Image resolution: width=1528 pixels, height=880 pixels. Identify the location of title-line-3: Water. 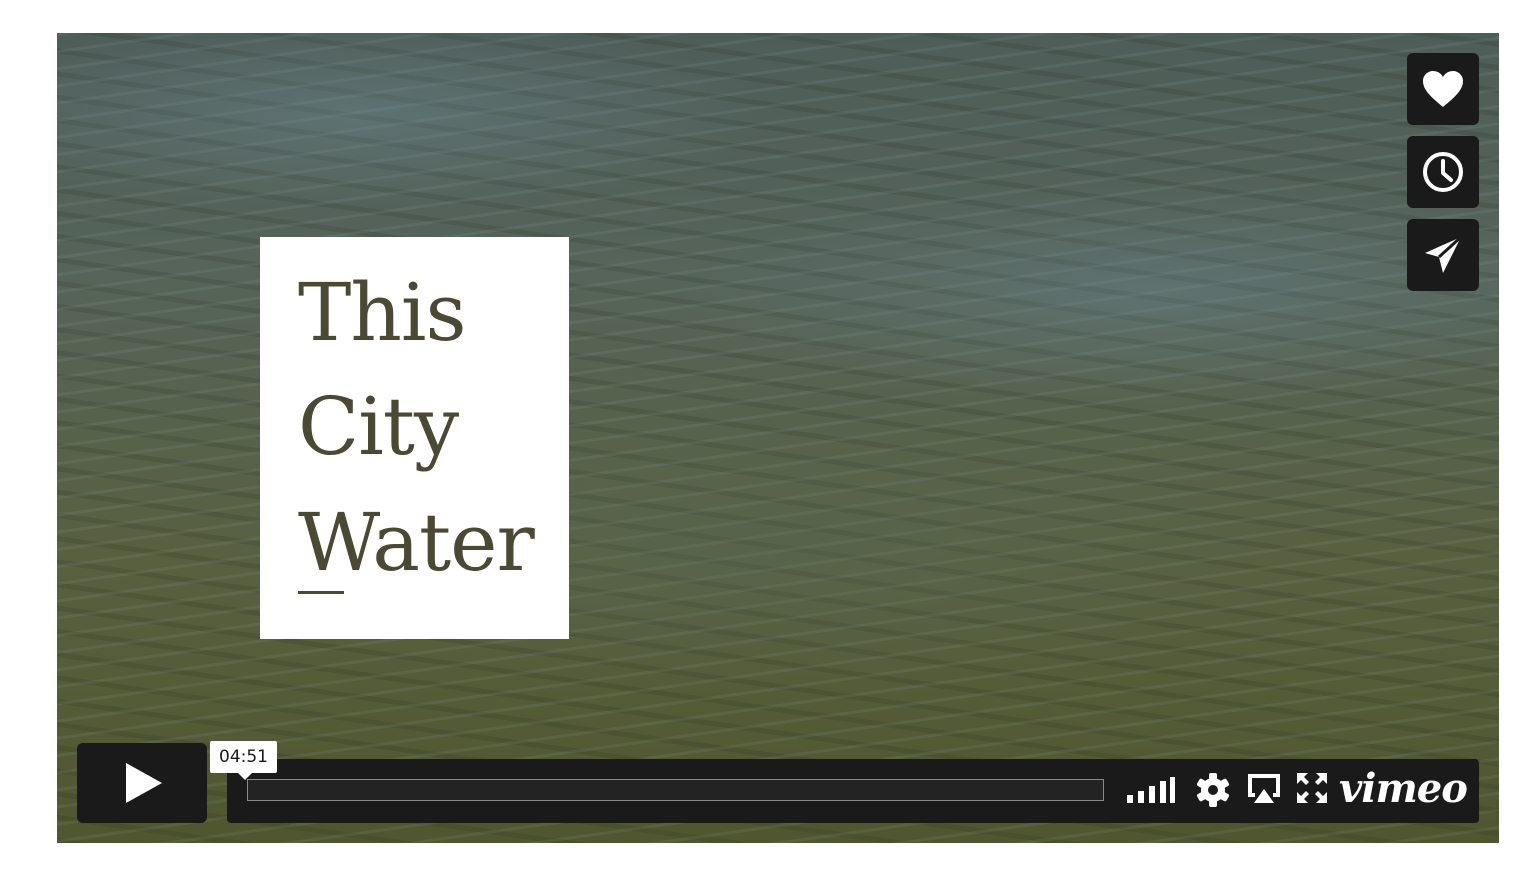
(416, 542).